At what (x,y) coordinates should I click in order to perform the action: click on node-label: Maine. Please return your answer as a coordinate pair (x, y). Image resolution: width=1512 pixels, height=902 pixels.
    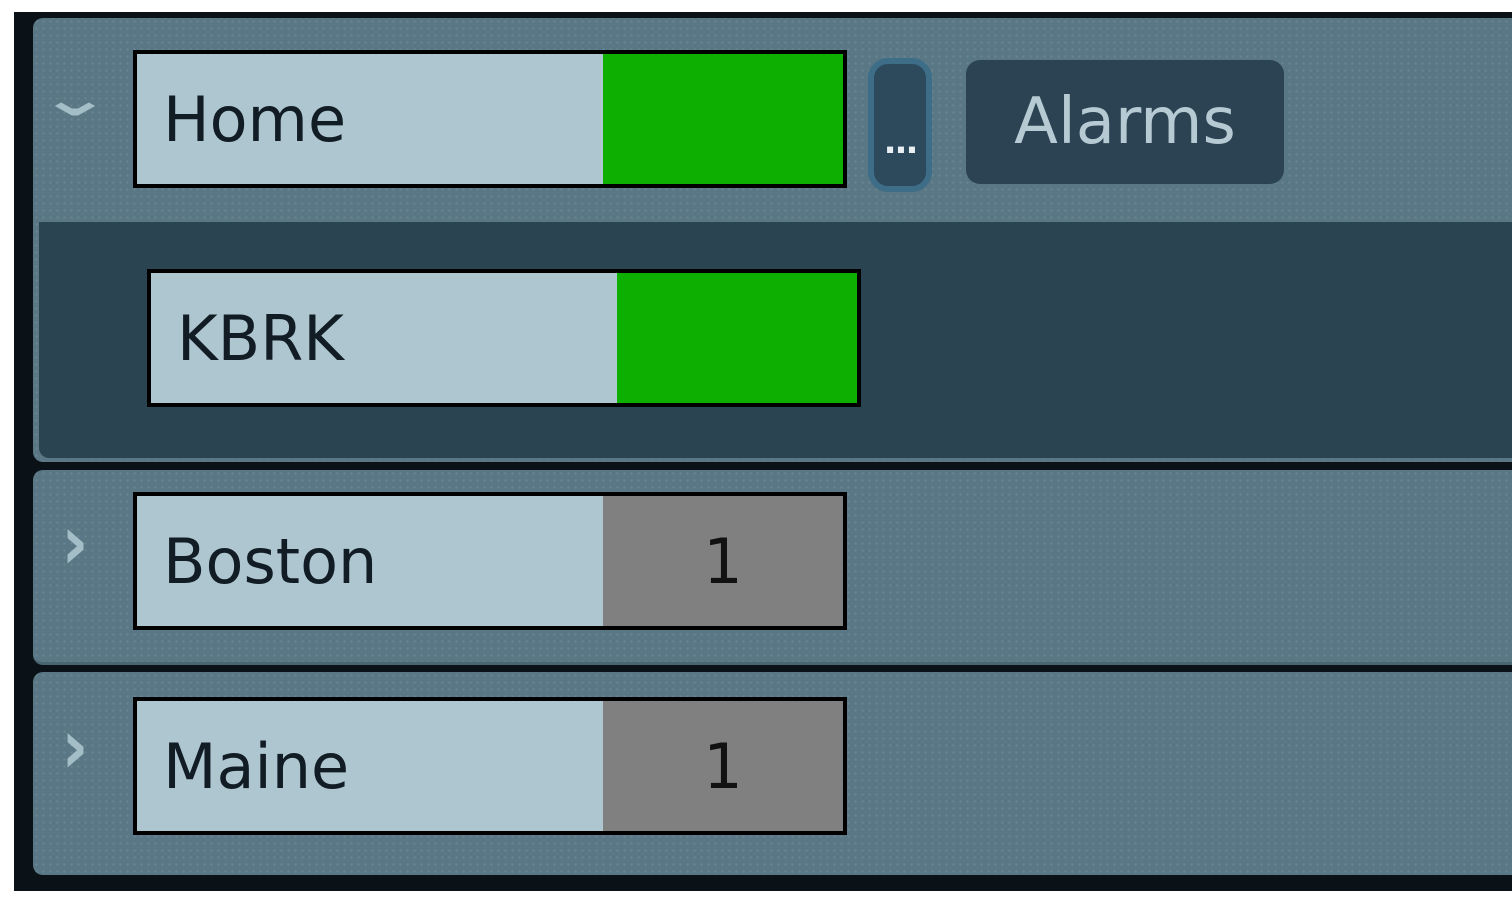
    Looking at the image, I should click on (256, 766).